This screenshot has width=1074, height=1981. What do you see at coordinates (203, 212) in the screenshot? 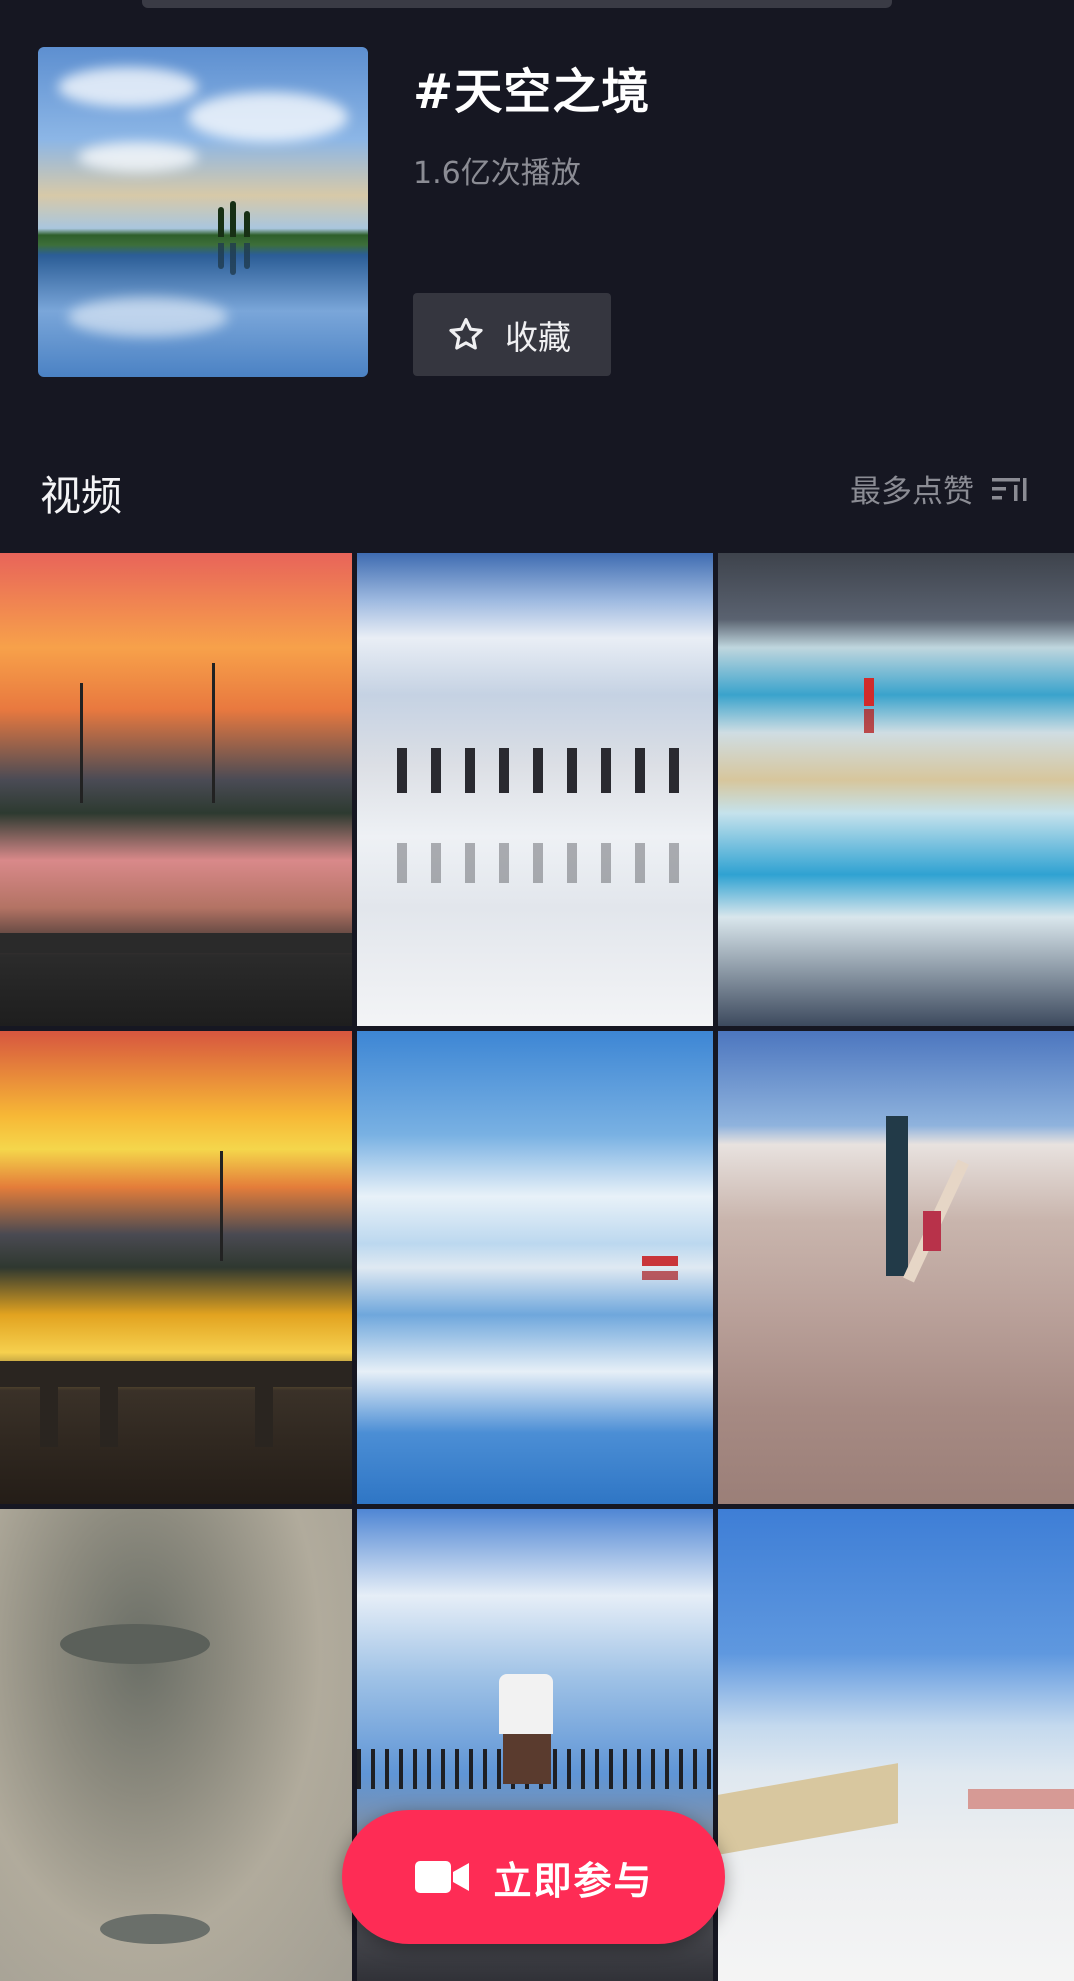
I see `topic-cover-image` at bounding box center [203, 212].